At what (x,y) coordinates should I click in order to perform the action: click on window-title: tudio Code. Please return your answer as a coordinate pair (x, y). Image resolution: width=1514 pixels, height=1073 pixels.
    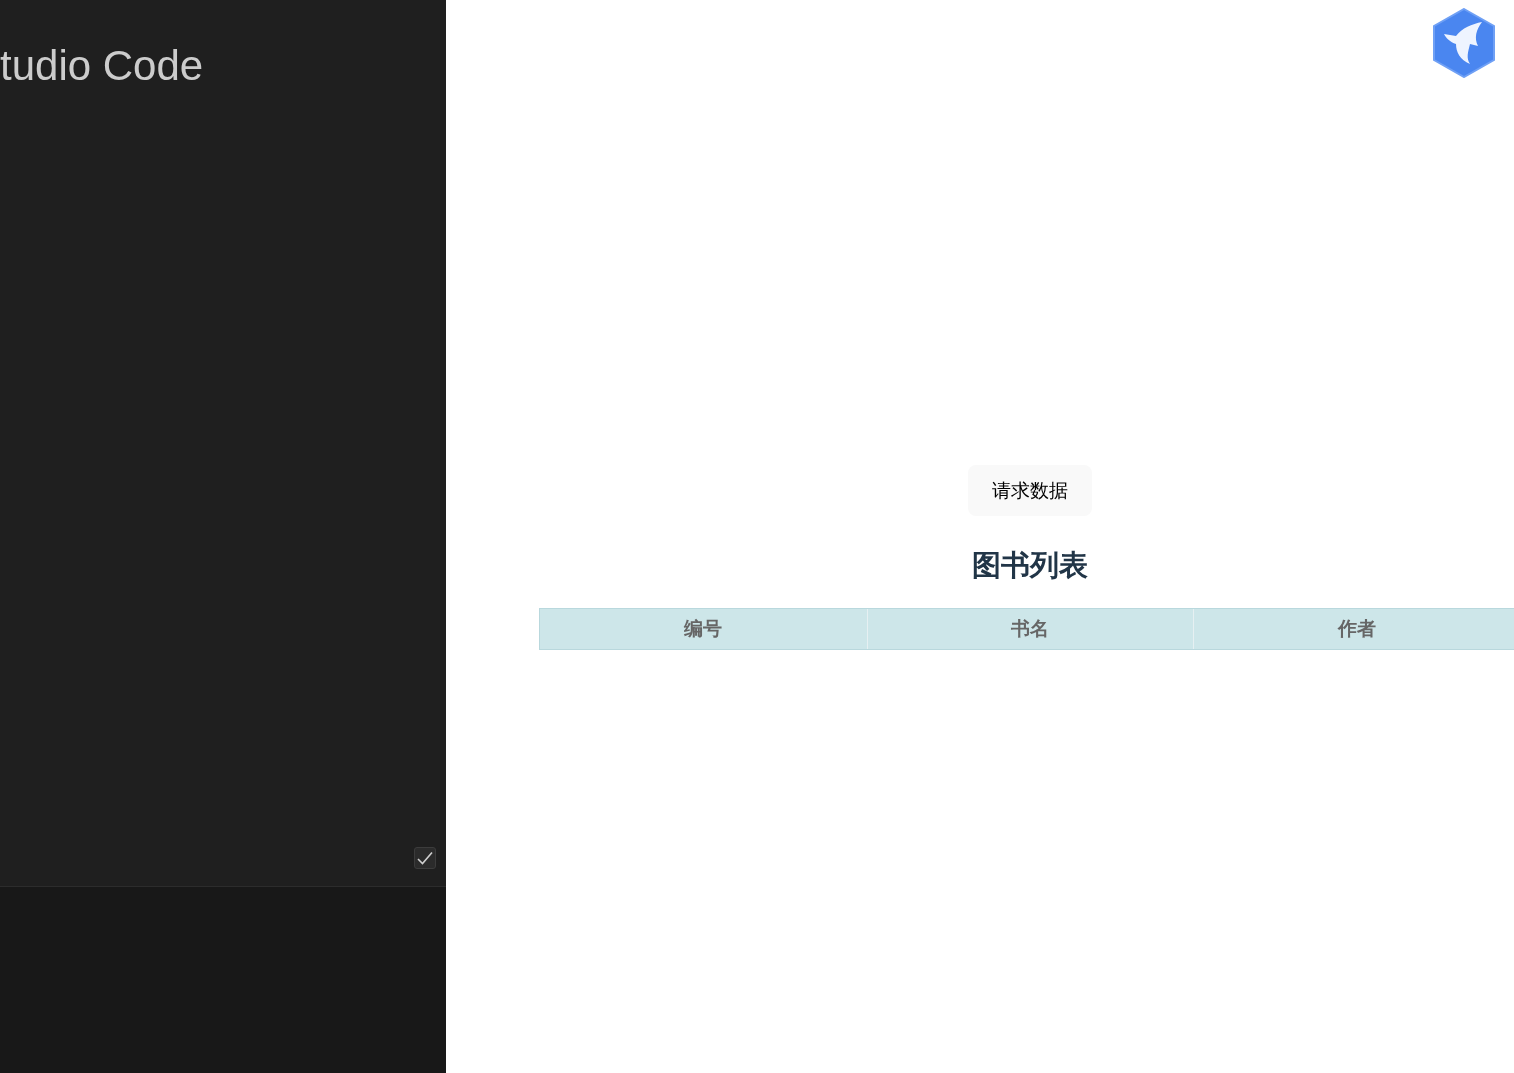
    Looking at the image, I should click on (102, 66).